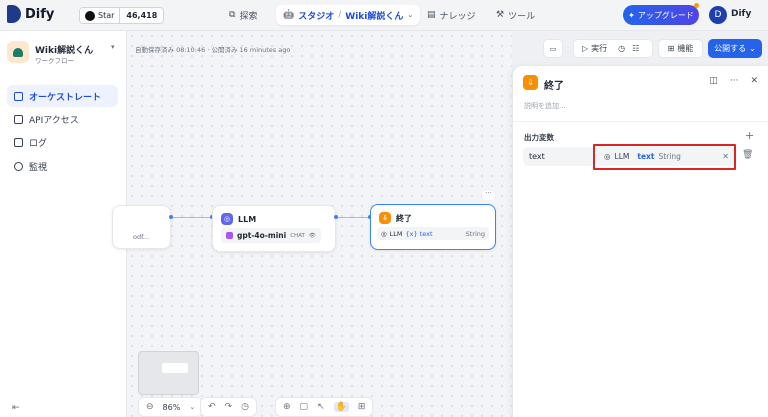 The height and width of the screenshot is (417, 768). I want to click on github-star-label: Star, so click(106, 15).